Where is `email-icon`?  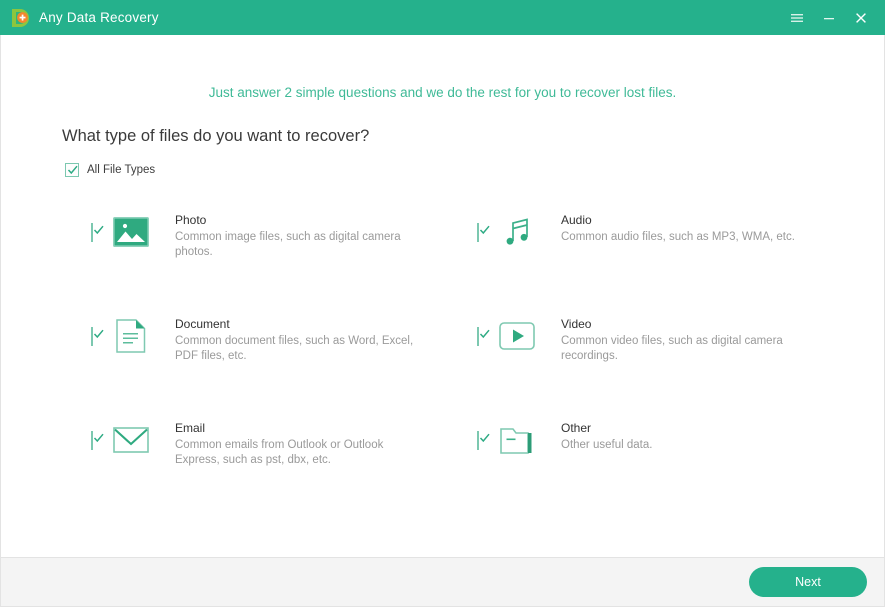 email-icon is located at coordinates (131, 440).